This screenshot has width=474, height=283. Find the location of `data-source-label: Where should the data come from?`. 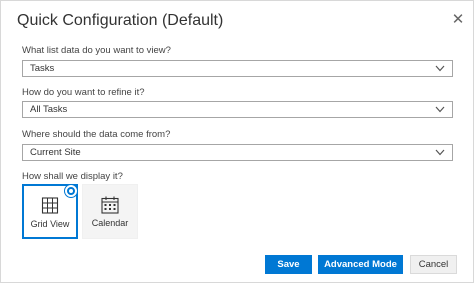

data-source-label: Where should the data come from? is located at coordinates (96, 134).